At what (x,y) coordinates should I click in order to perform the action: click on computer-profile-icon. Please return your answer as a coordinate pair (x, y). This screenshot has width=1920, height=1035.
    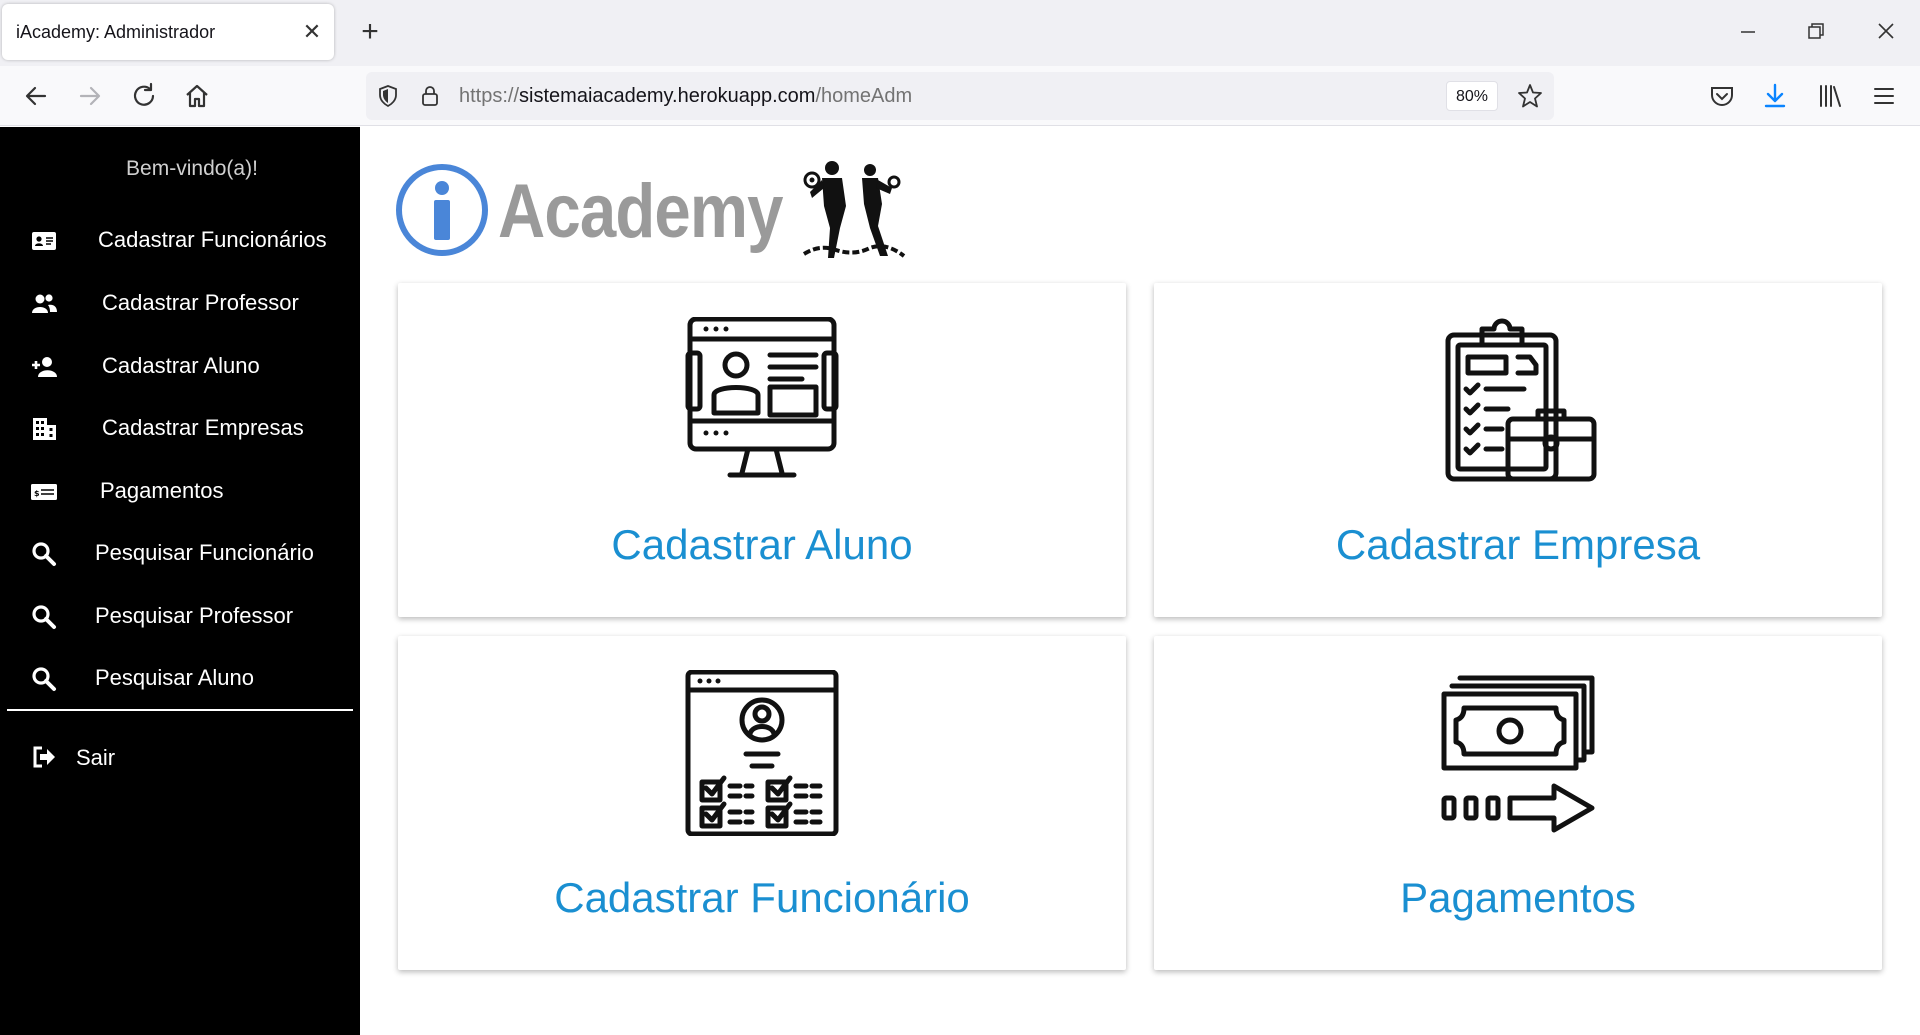
    Looking at the image, I should click on (762, 397).